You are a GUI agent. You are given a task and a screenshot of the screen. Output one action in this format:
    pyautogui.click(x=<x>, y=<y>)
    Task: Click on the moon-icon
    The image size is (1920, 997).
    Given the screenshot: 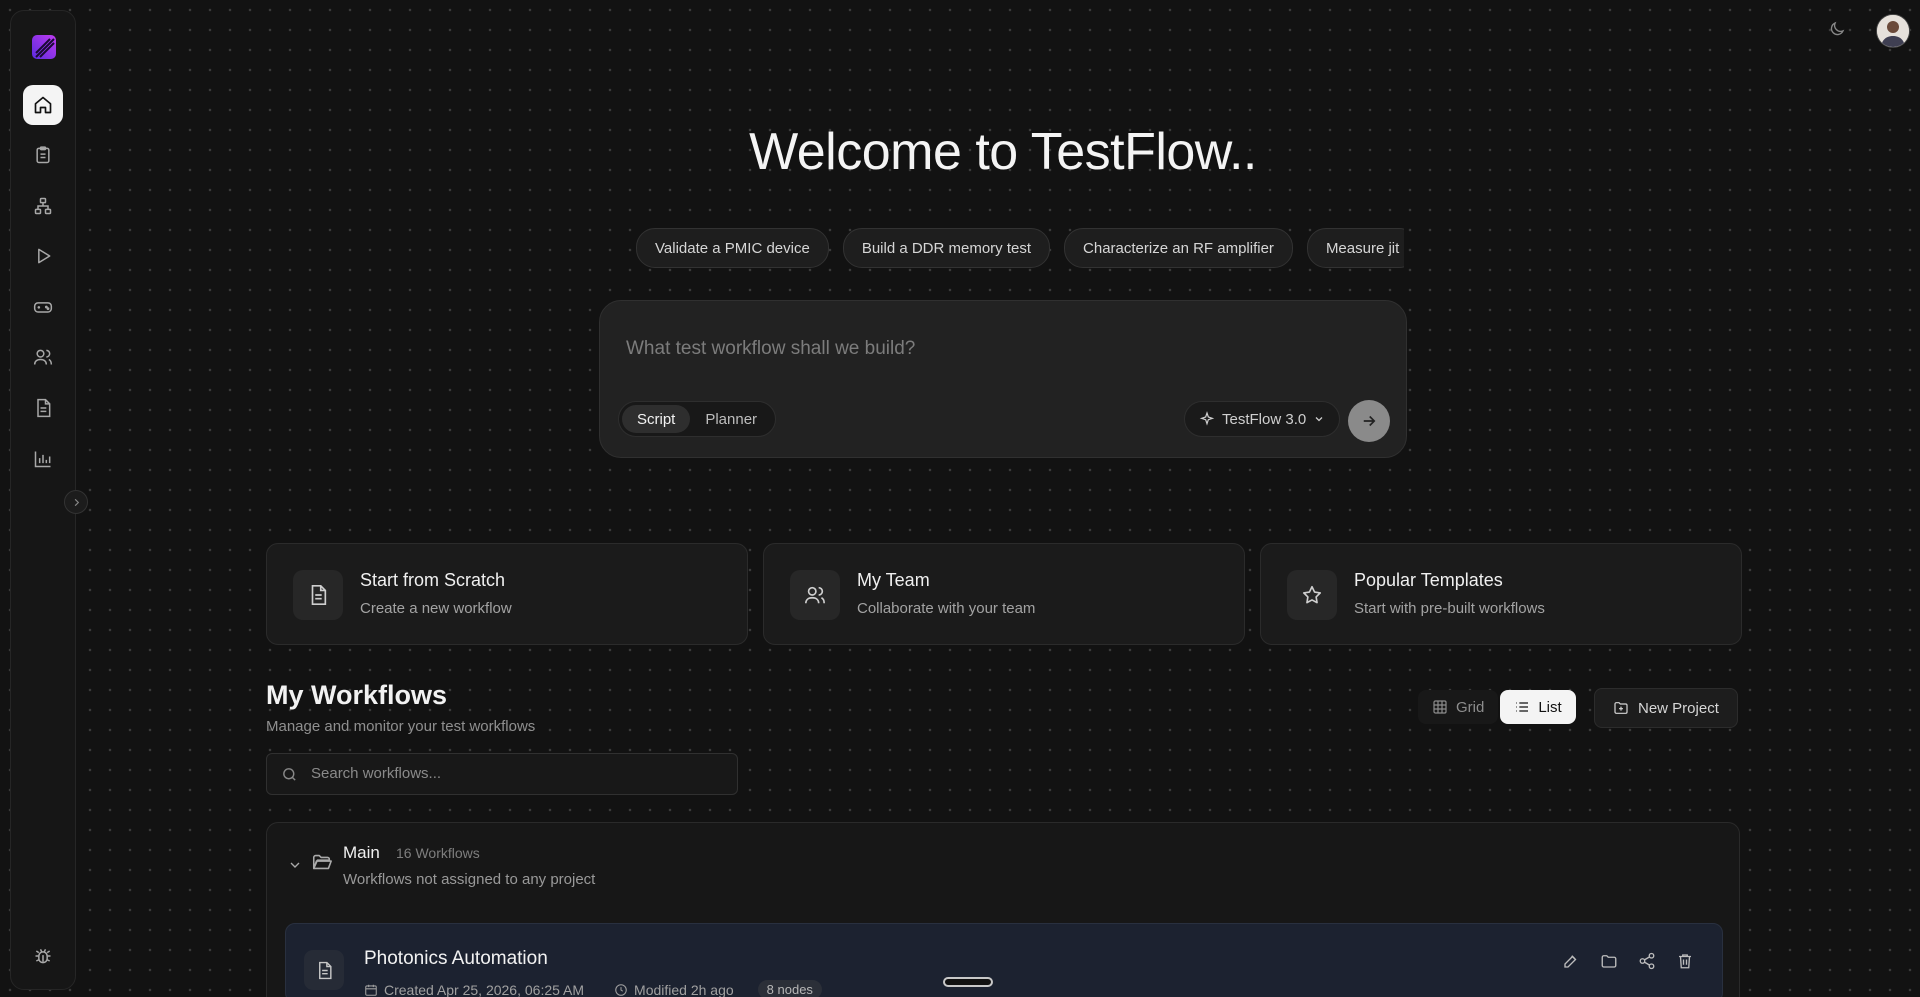 What is the action you would take?
    pyautogui.click(x=1837, y=28)
    